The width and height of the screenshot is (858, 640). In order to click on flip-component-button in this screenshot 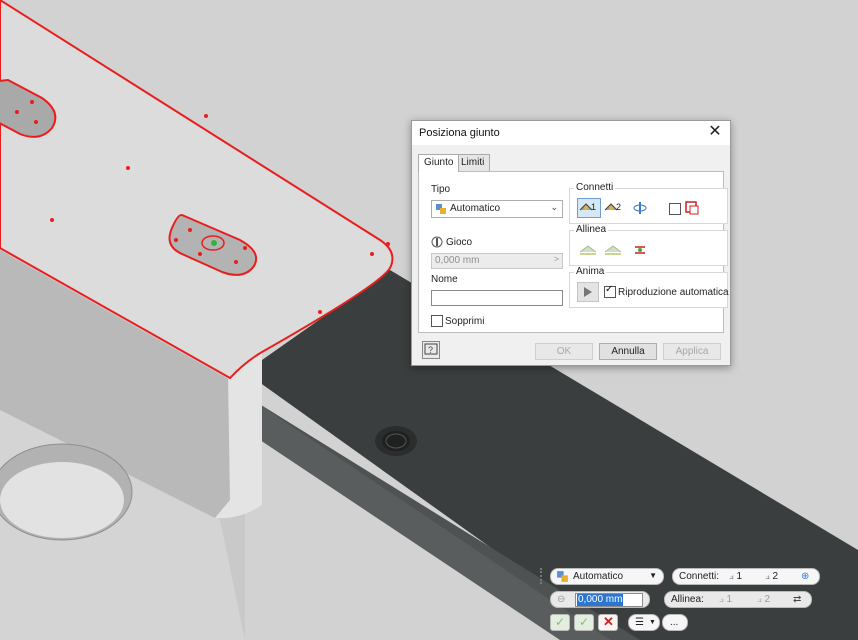, I will do `click(641, 208)`.